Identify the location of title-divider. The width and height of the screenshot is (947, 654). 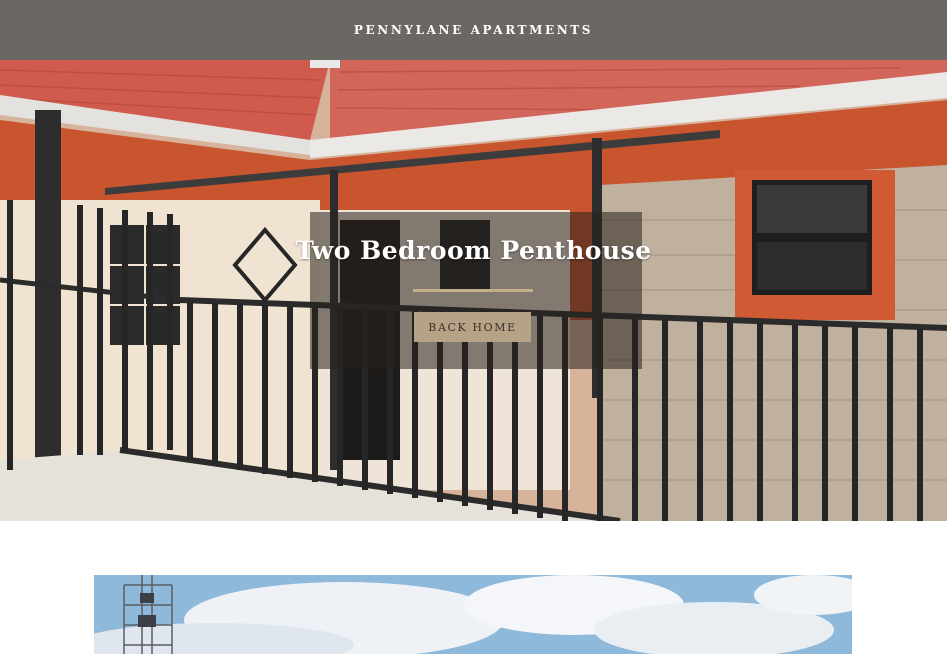
(473, 290).